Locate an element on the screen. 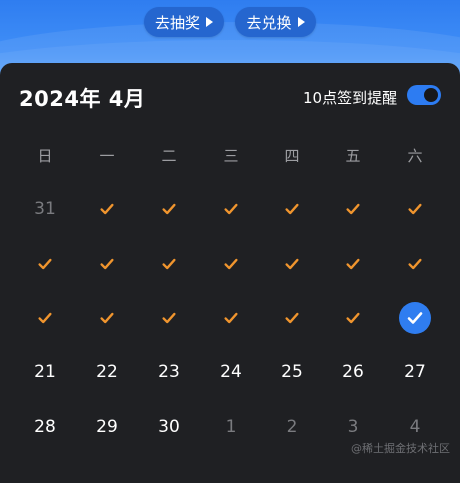 This screenshot has width=460, height=483. calendar-day: 24 is located at coordinates (231, 372).